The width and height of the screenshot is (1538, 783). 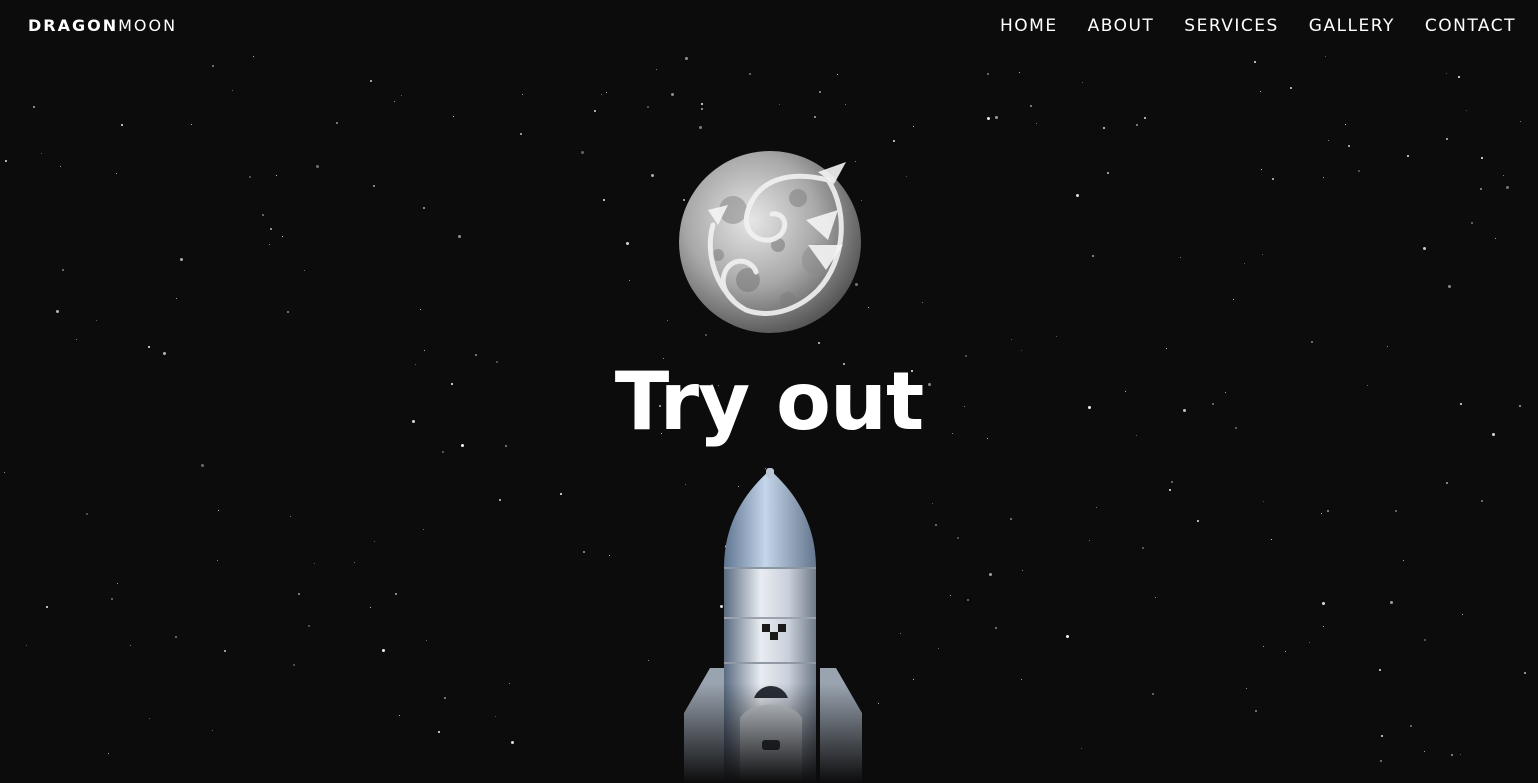 I want to click on brand-logo: DRAGONMOON, so click(x=102, y=26).